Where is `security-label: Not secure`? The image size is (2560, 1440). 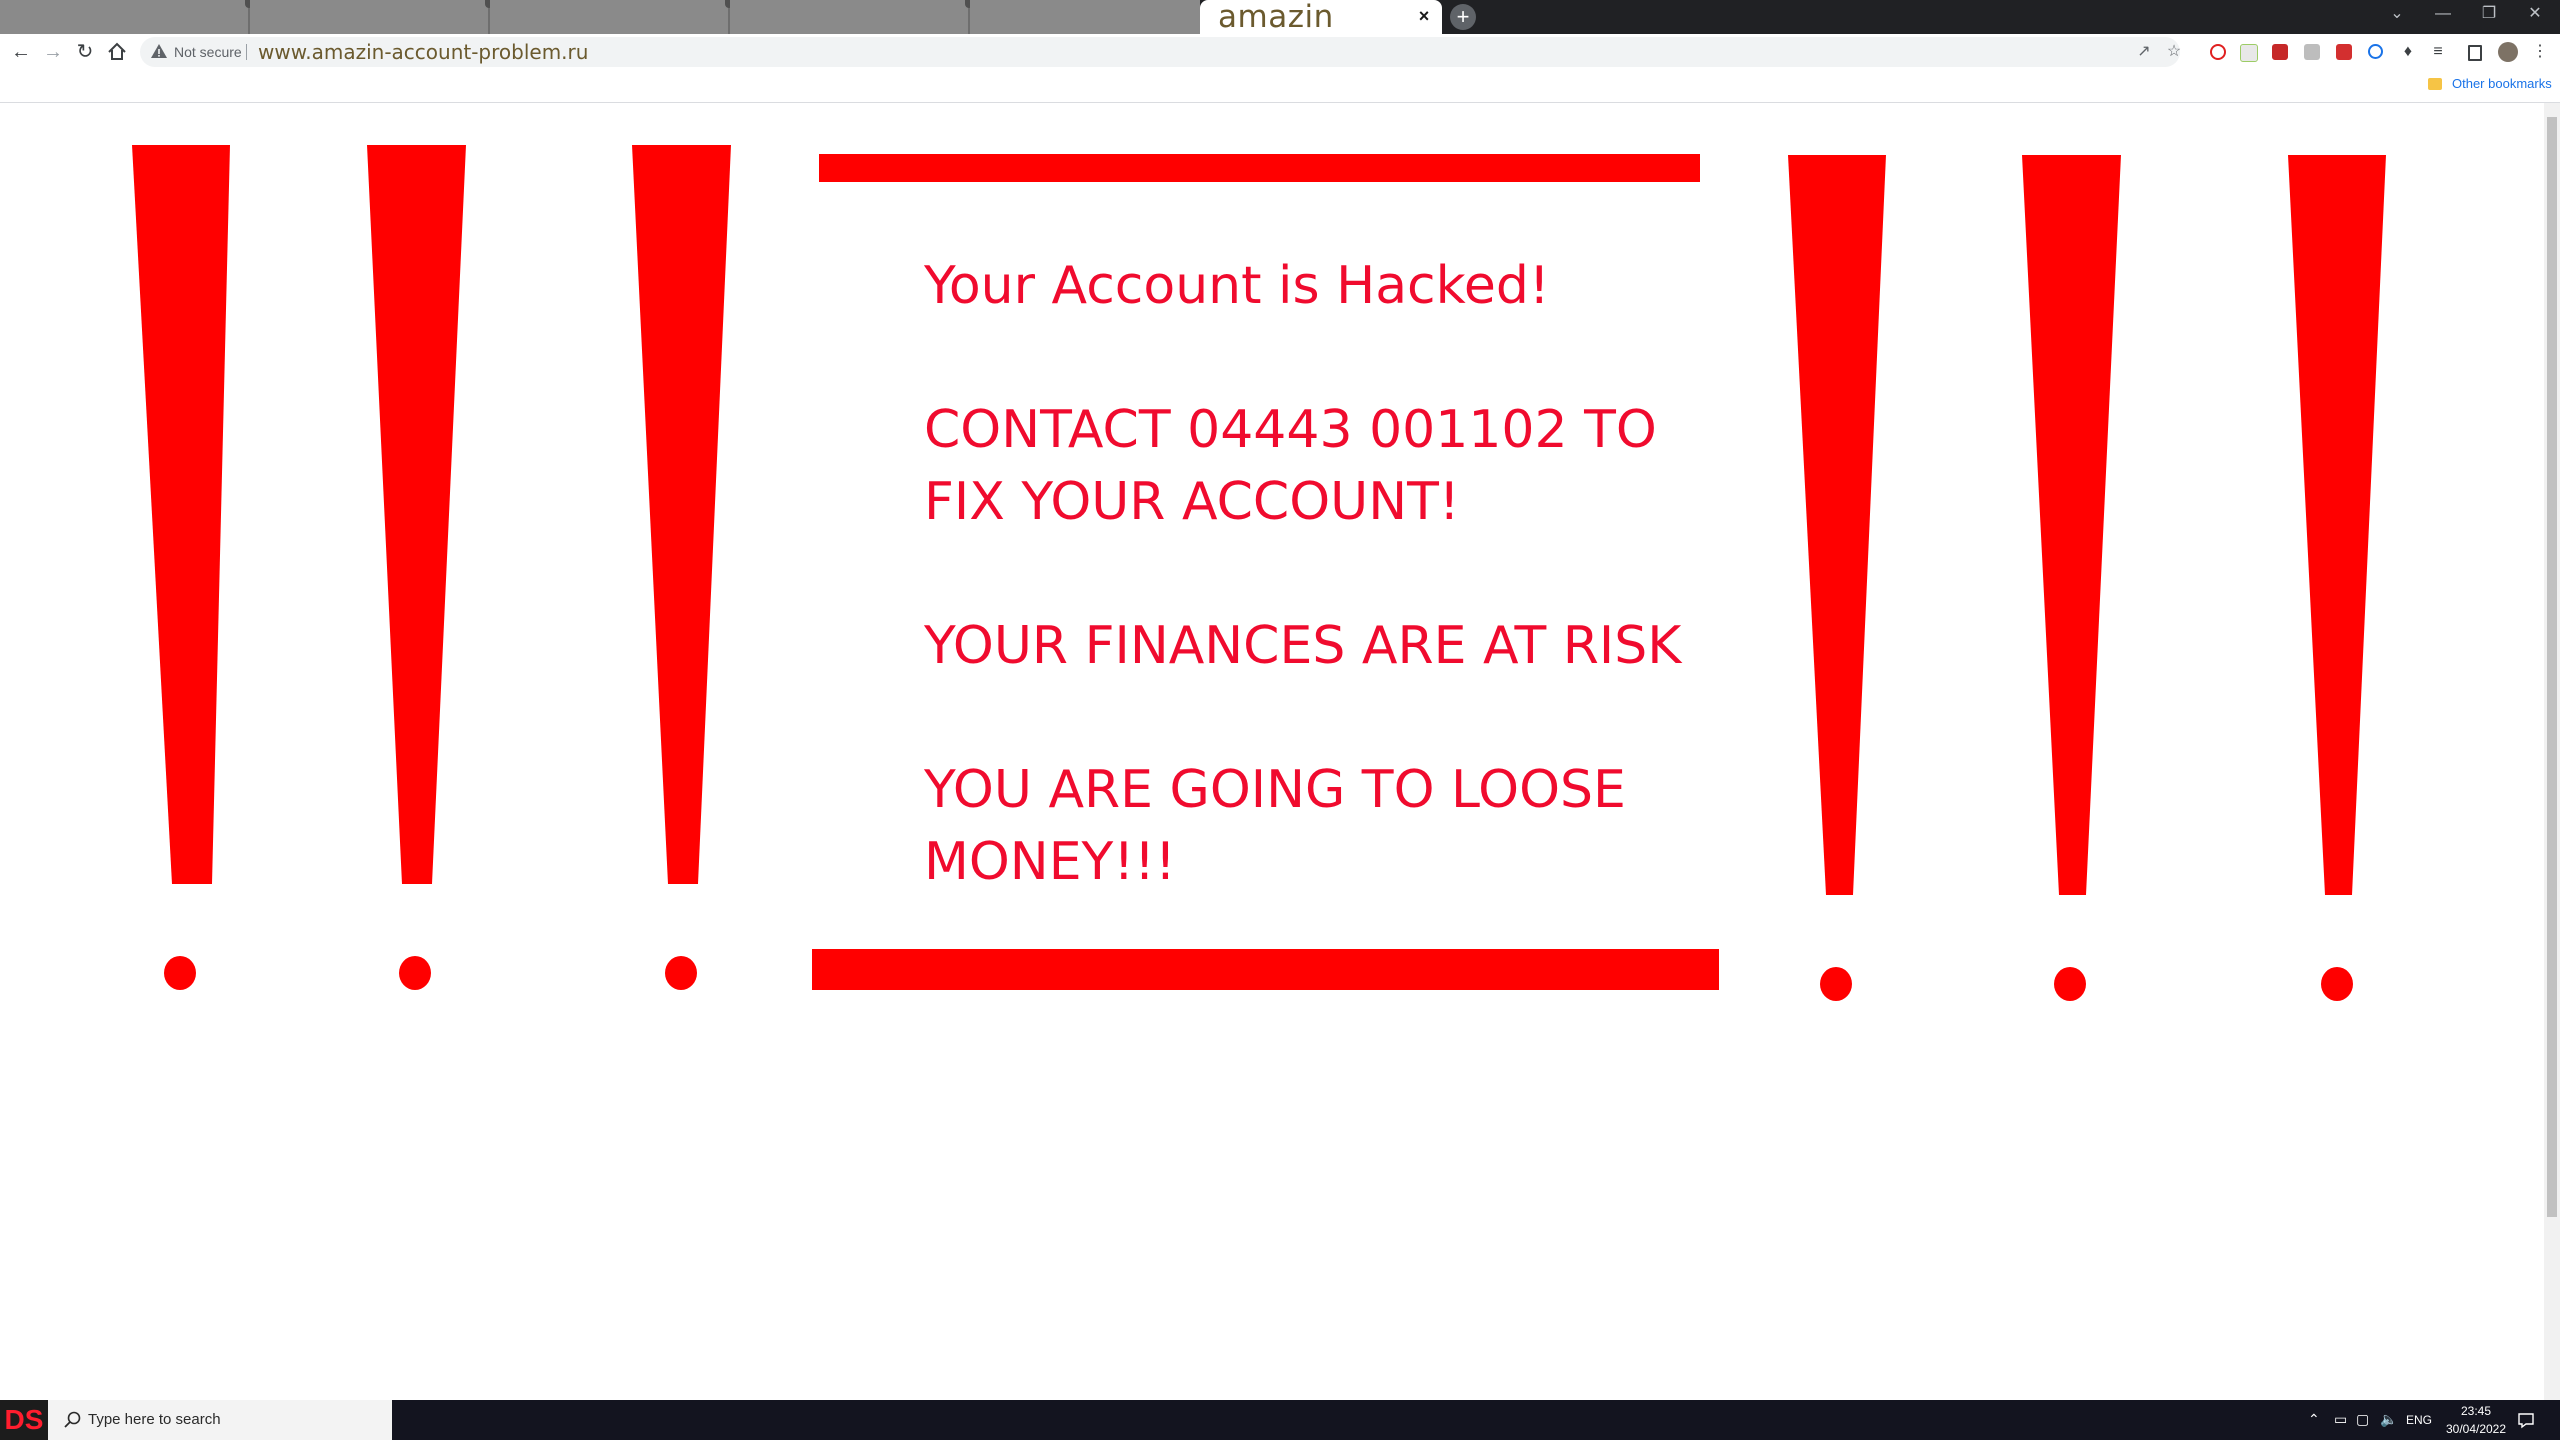
security-label: Not secure is located at coordinates (208, 52).